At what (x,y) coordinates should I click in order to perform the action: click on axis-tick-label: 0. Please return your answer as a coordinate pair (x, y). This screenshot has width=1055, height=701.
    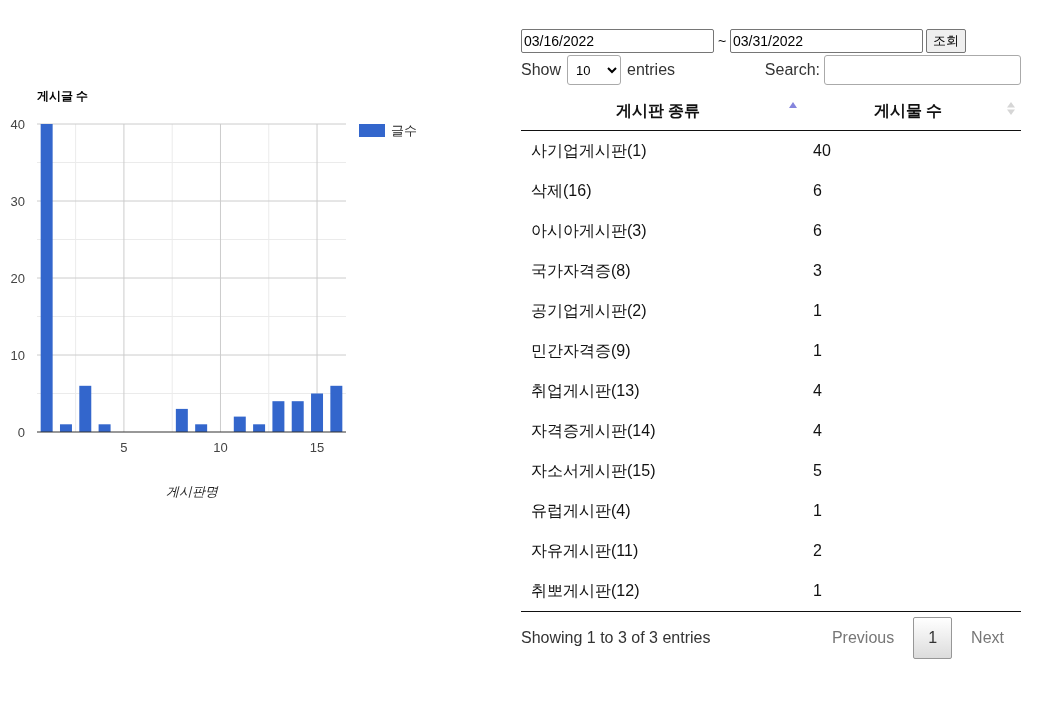
    Looking at the image, I should click on (21, 432).